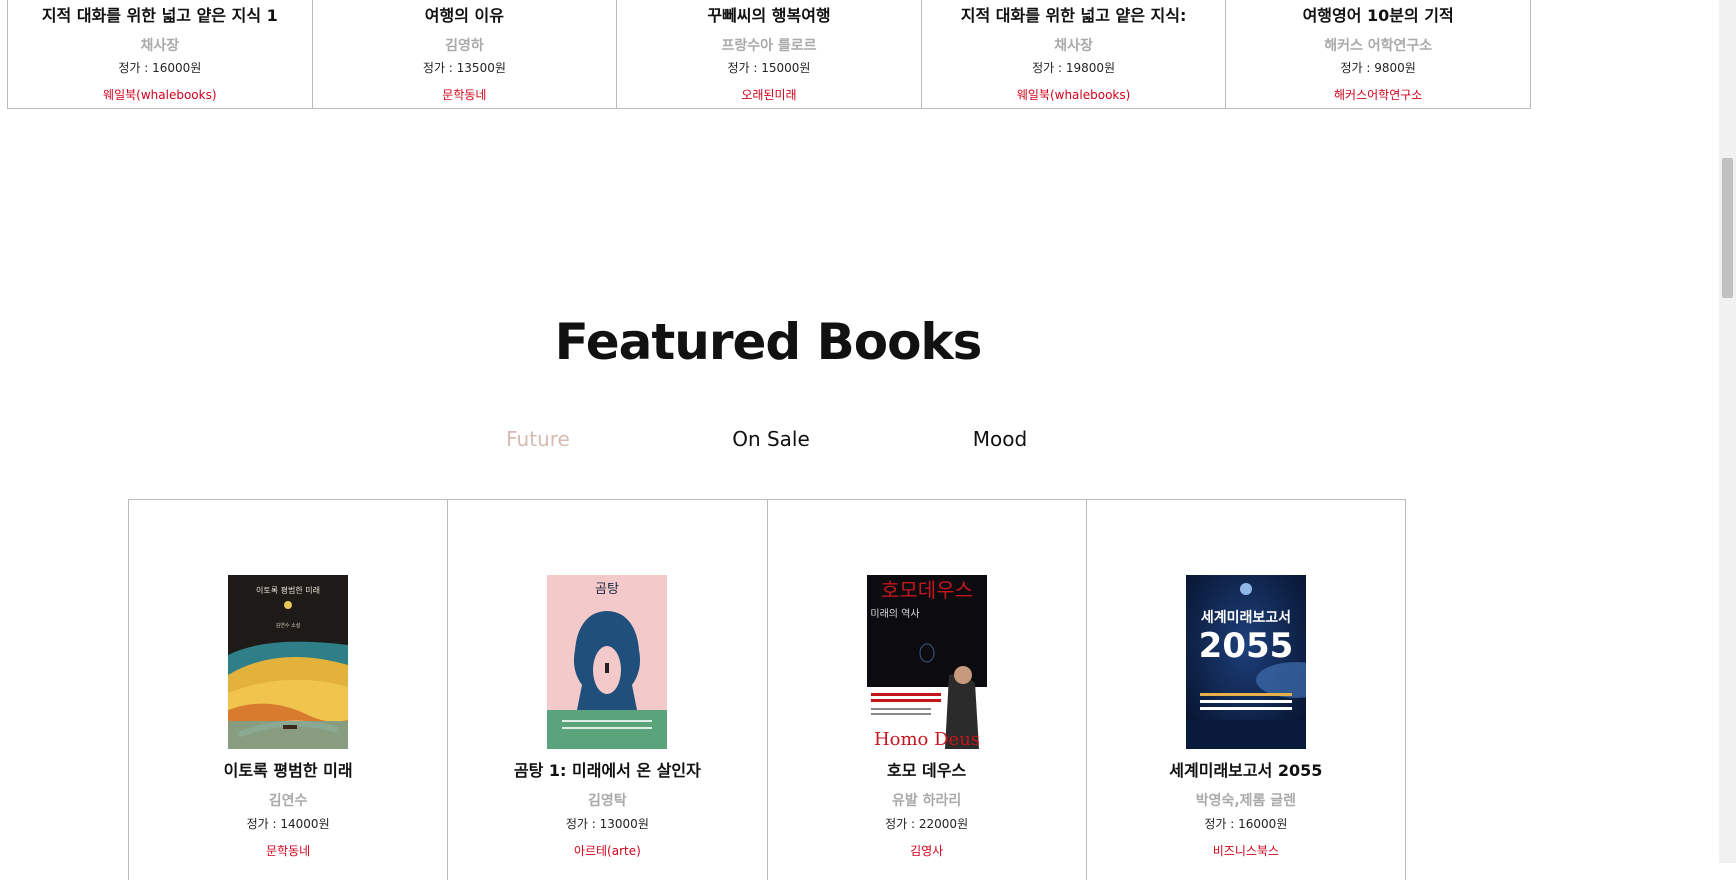  I want to click on cover-title-text: 호모데우스, so click(927, 590).